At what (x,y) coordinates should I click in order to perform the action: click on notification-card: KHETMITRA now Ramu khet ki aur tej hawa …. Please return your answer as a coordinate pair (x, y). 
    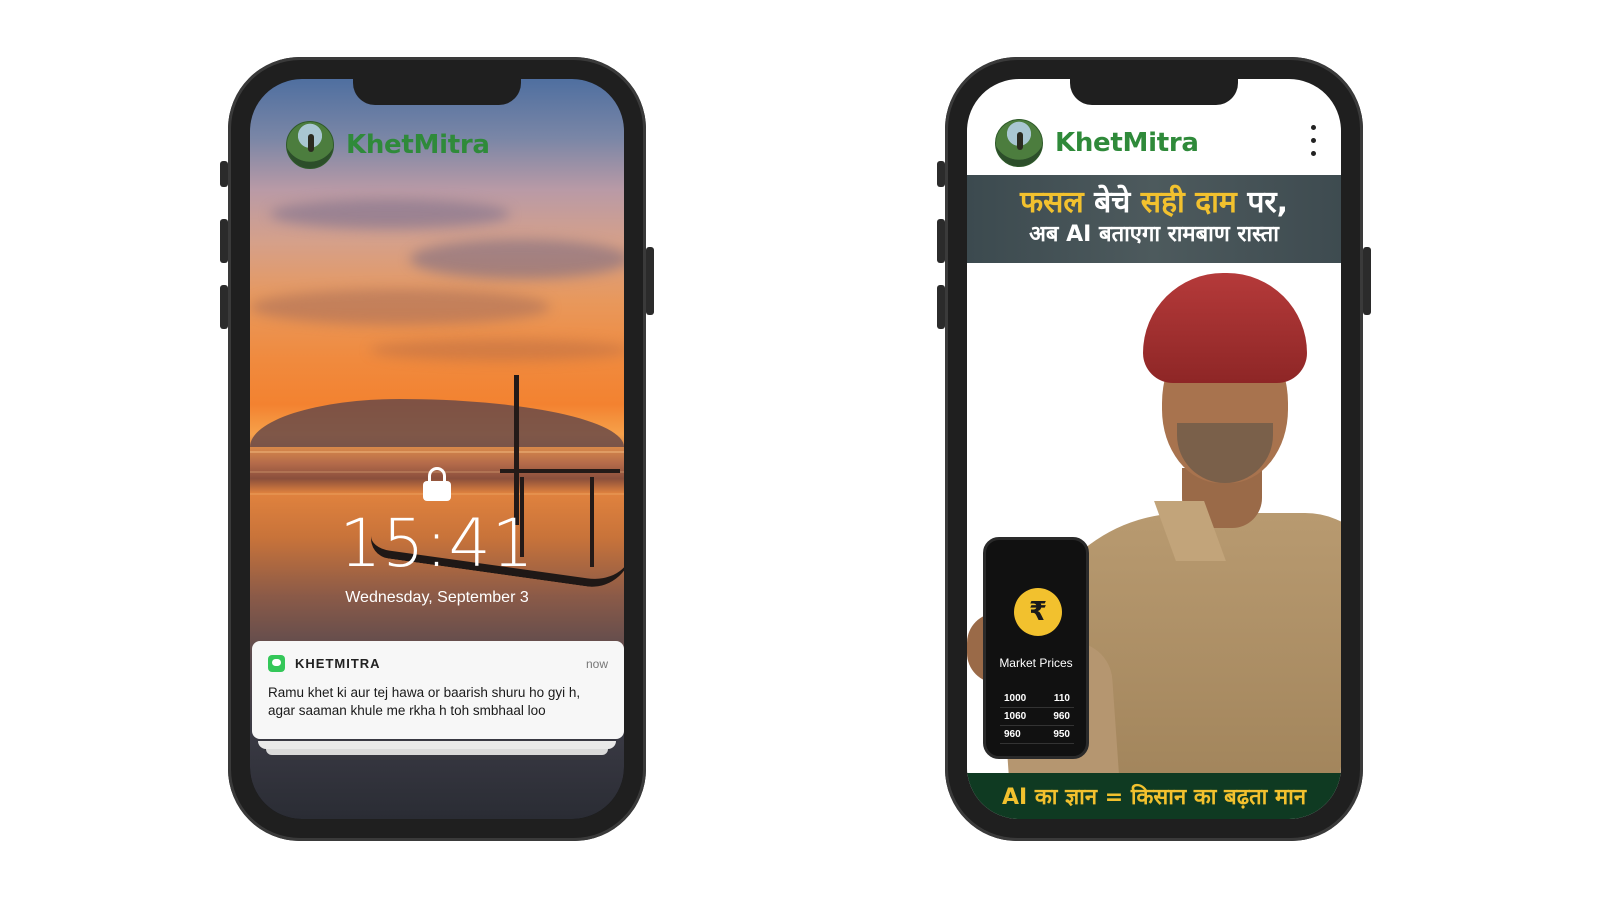
    Looking at the image, I should click on (438, 690).